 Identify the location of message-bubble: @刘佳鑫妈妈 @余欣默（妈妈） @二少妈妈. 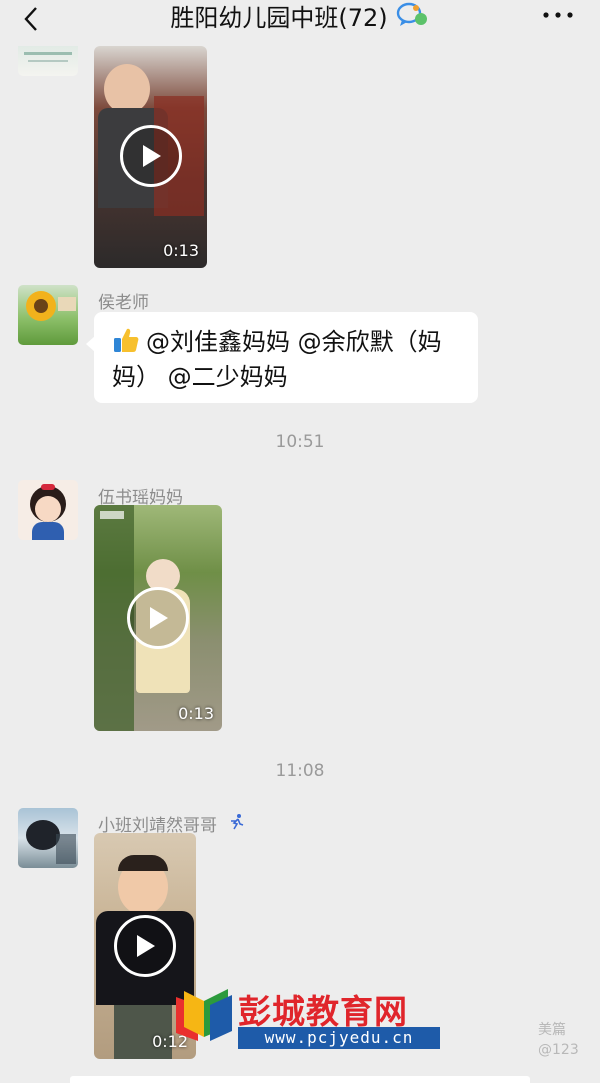
(282, 357).